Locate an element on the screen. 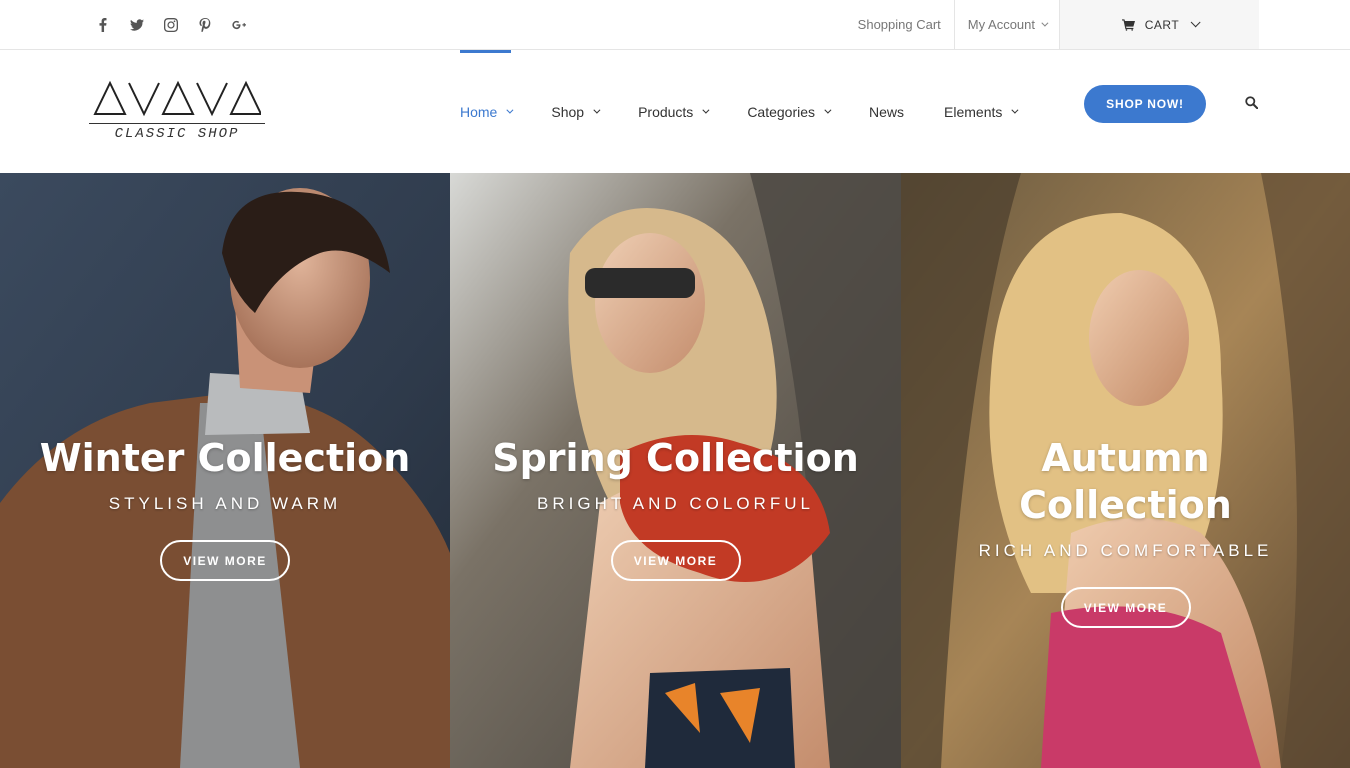  top-links: Shopping Cart My Account CART is located at coordinates (1058, 24).